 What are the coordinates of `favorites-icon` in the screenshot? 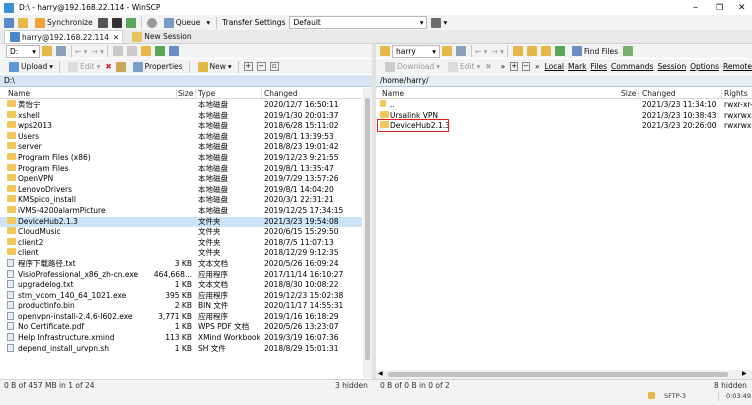 It's located at (23, 22).